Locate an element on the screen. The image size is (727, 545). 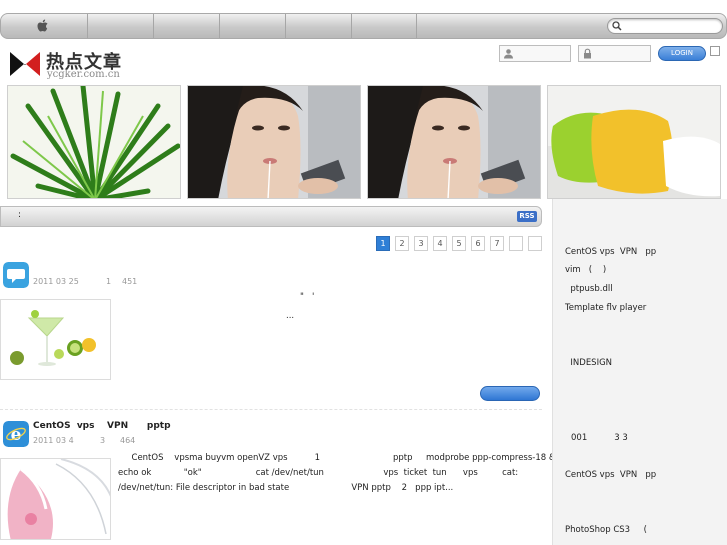
read-more-button is located at coordinates (510, 393).